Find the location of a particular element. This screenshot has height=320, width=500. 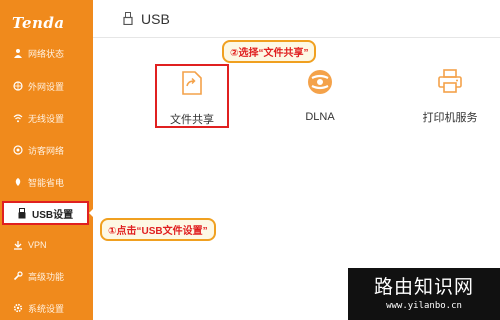

sidebar-item-label: 智能省电 is located at coordinates (46, 182).